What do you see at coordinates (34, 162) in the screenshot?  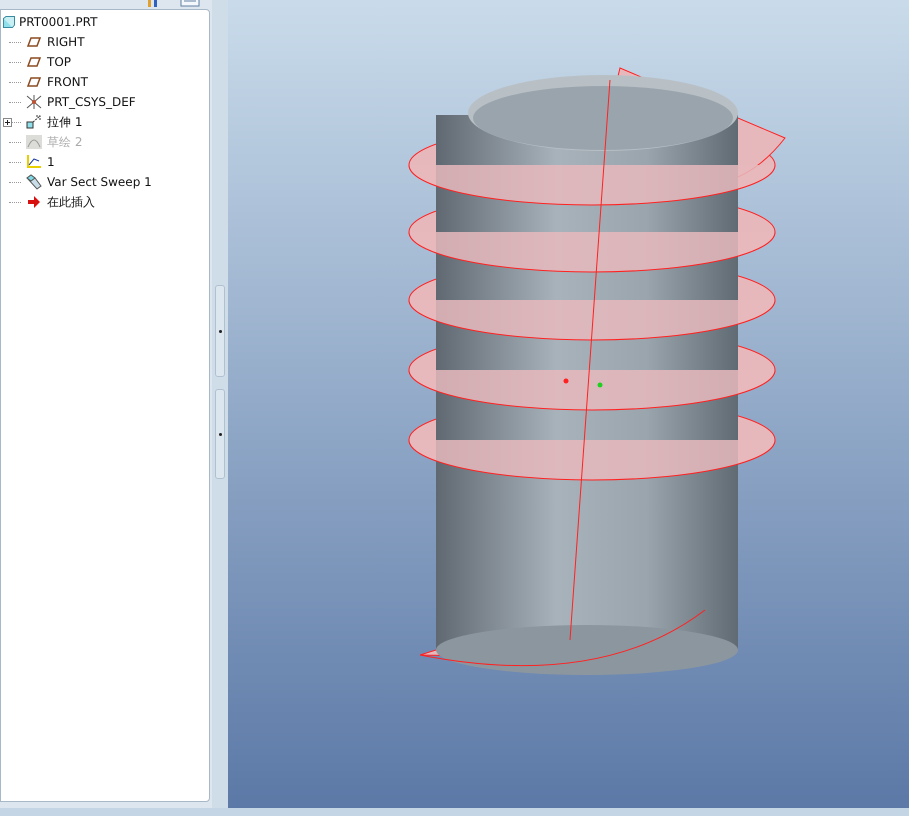 I see `datum-curve-icon` at bounding box center [34, 162].